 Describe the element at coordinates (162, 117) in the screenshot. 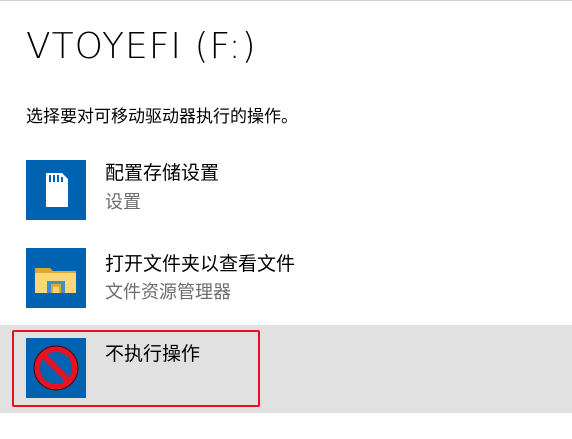

I see `autoplay-prompt: 选择要对可移动驱动器执行的操作。` at that location.